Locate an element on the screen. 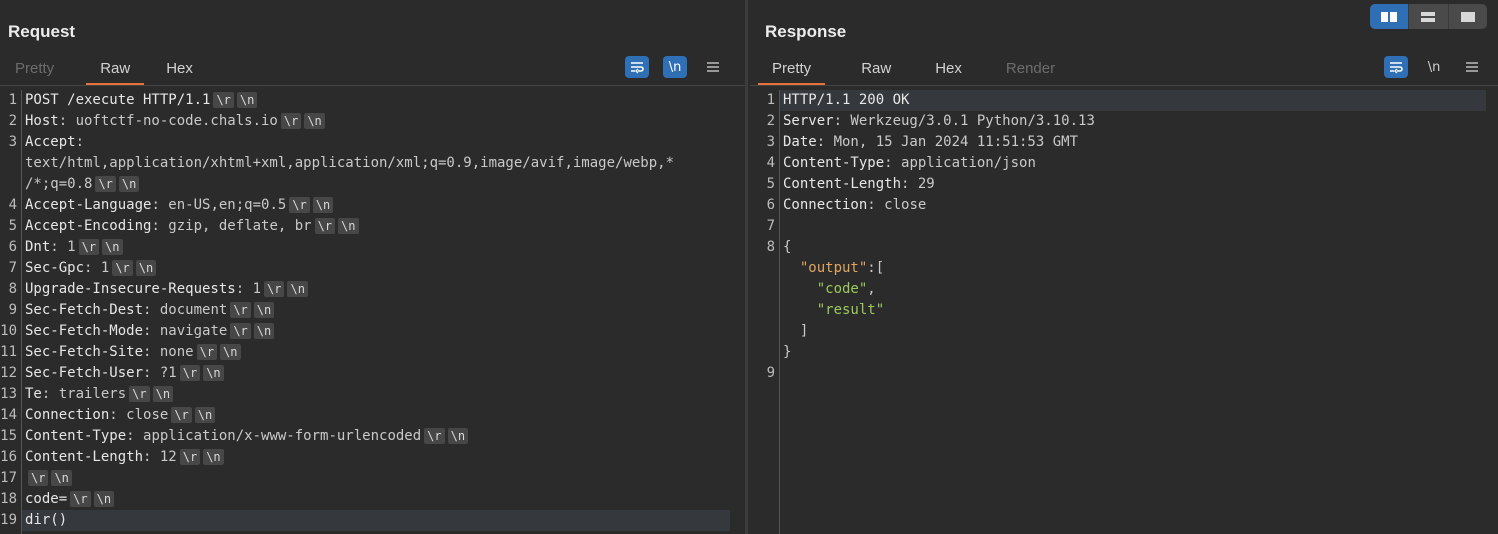  code-line: Sec-Gpc: 1 \r \n is located at coordinates (376, 268).